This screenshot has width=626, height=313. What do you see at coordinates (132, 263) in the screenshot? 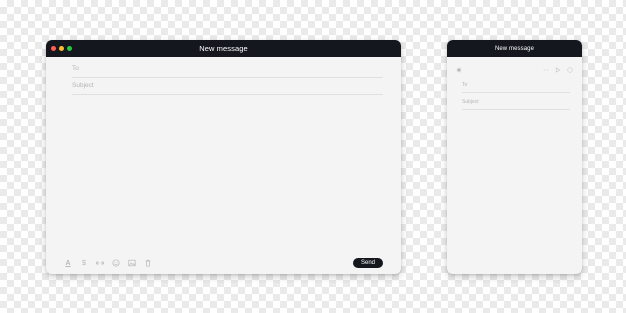
I see `image-icon` at bounding box center [132, 263].